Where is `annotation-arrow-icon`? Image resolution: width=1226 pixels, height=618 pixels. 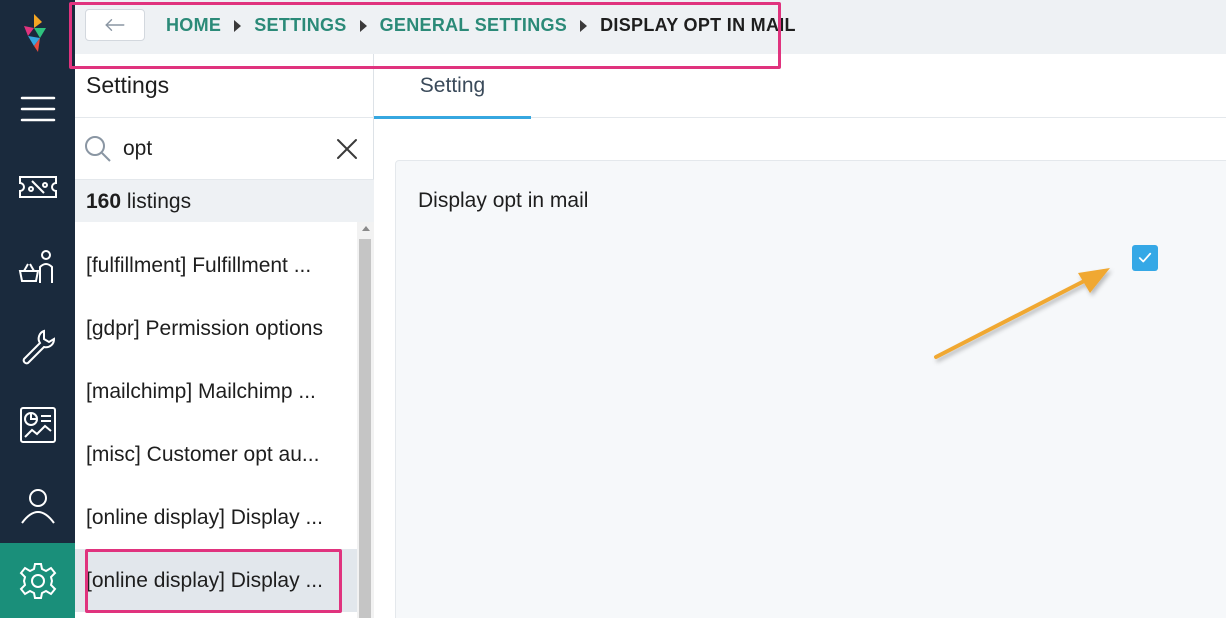
annotation-arrow-icon is located at coordinates (1022, 313).